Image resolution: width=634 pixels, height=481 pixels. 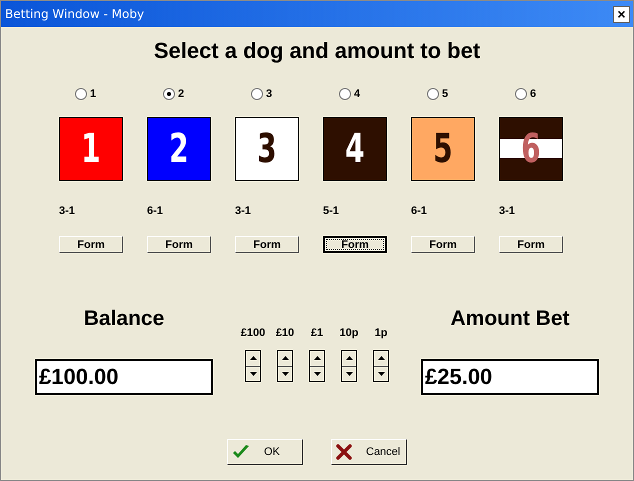 I want to click on close-button: ×, so click(x=621, y=14).